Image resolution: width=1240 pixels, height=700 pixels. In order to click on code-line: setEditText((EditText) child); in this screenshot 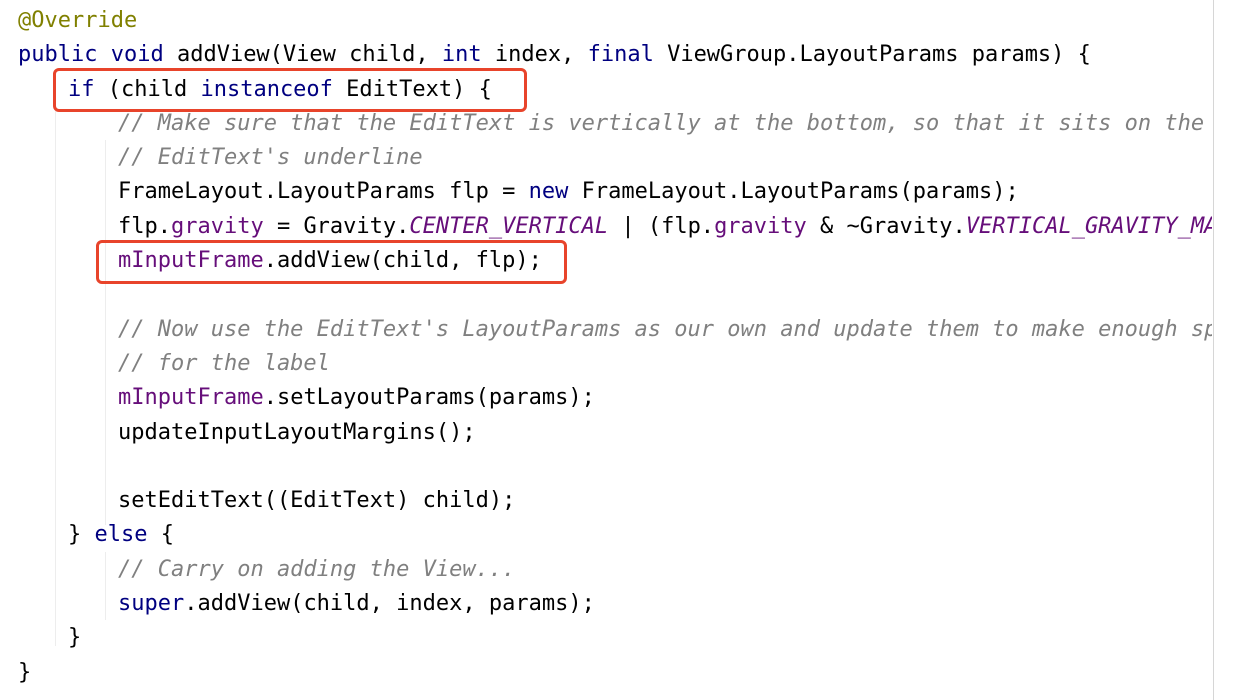, I will do `click(606, 501)`.